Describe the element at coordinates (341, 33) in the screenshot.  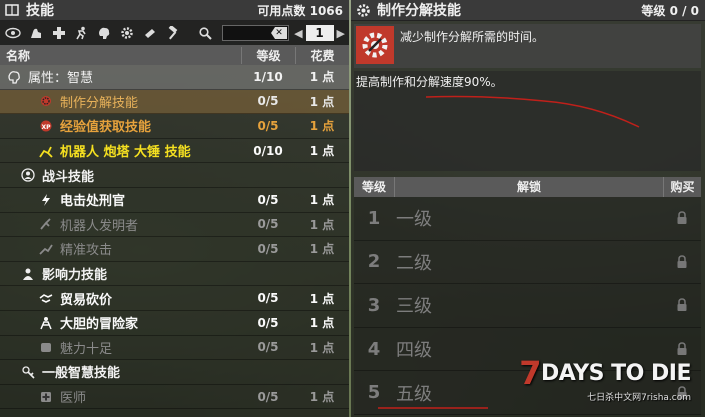
I see `next-page-icon: ▶` at that location.